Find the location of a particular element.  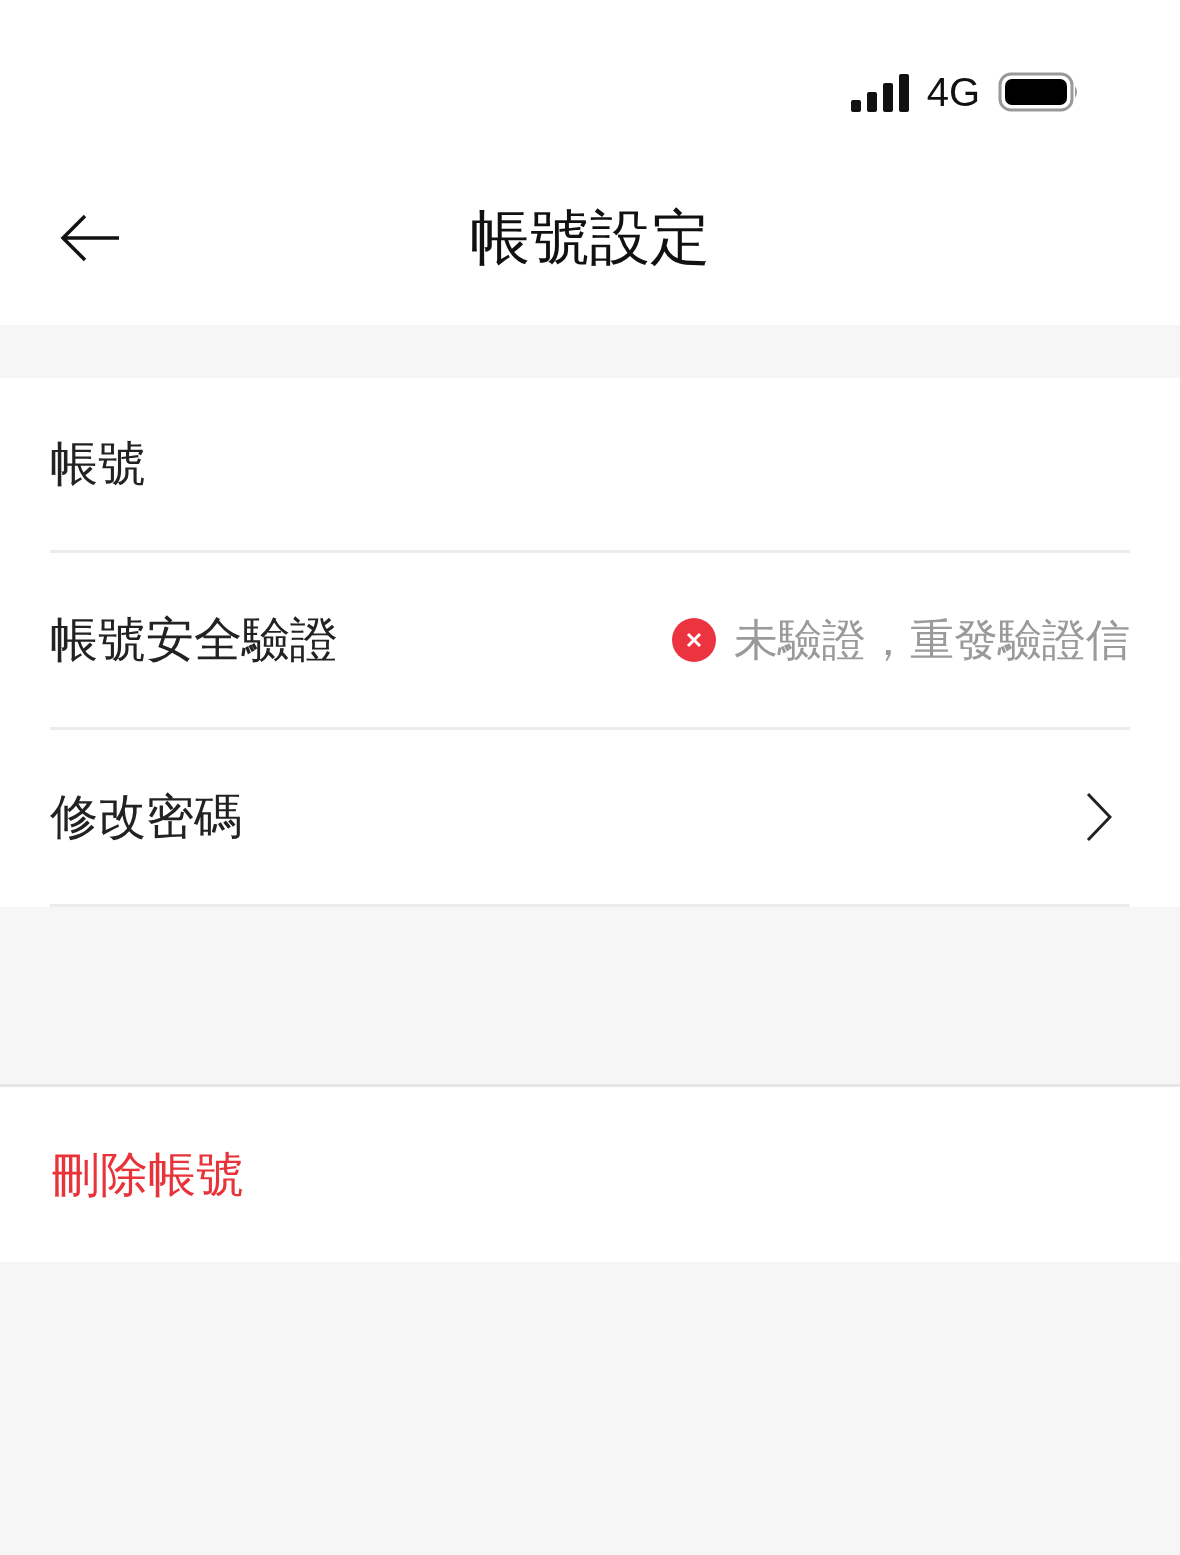

battery-icon is located at coordinates (1039, 92).